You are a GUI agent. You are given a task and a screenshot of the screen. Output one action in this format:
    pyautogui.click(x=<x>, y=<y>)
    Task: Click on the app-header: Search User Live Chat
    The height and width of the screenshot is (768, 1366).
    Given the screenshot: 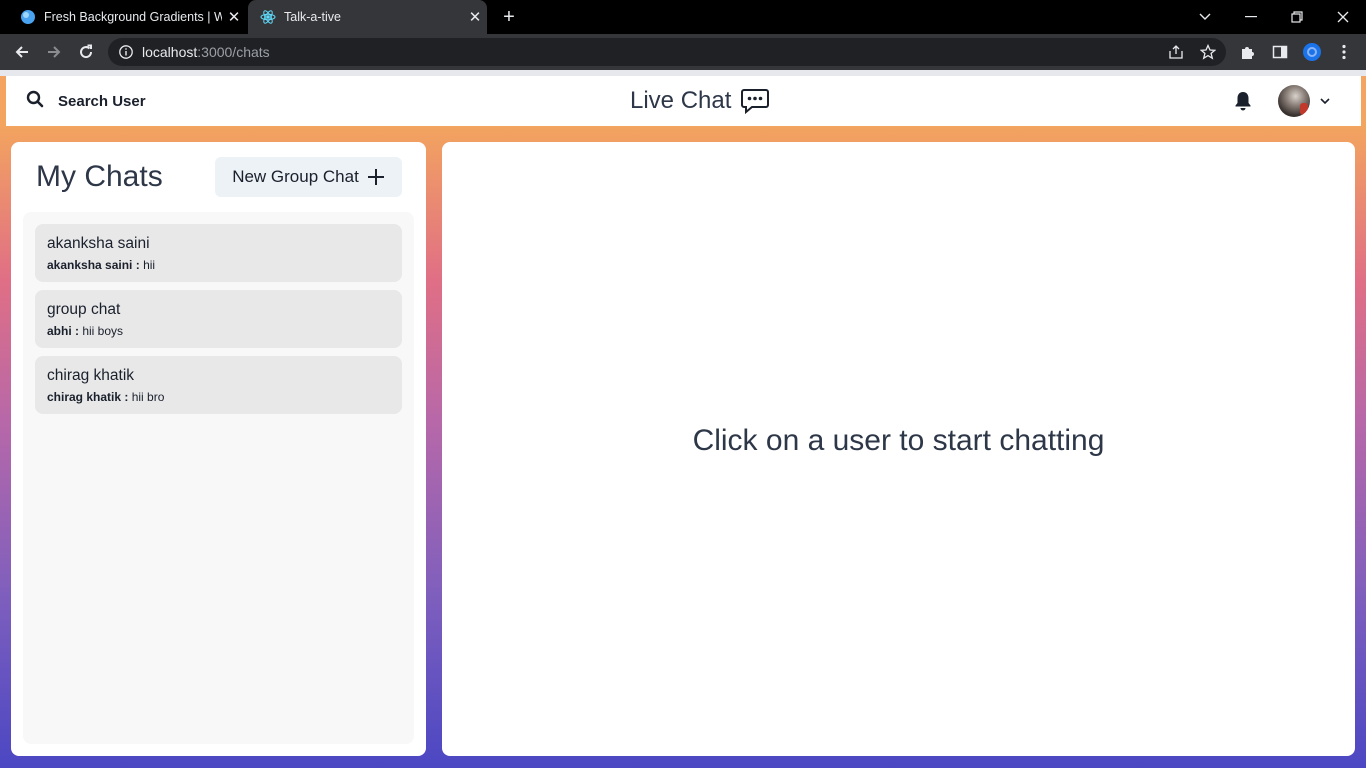 What is the action you would take?
    pyautogui.click(x=683, y=101)
    